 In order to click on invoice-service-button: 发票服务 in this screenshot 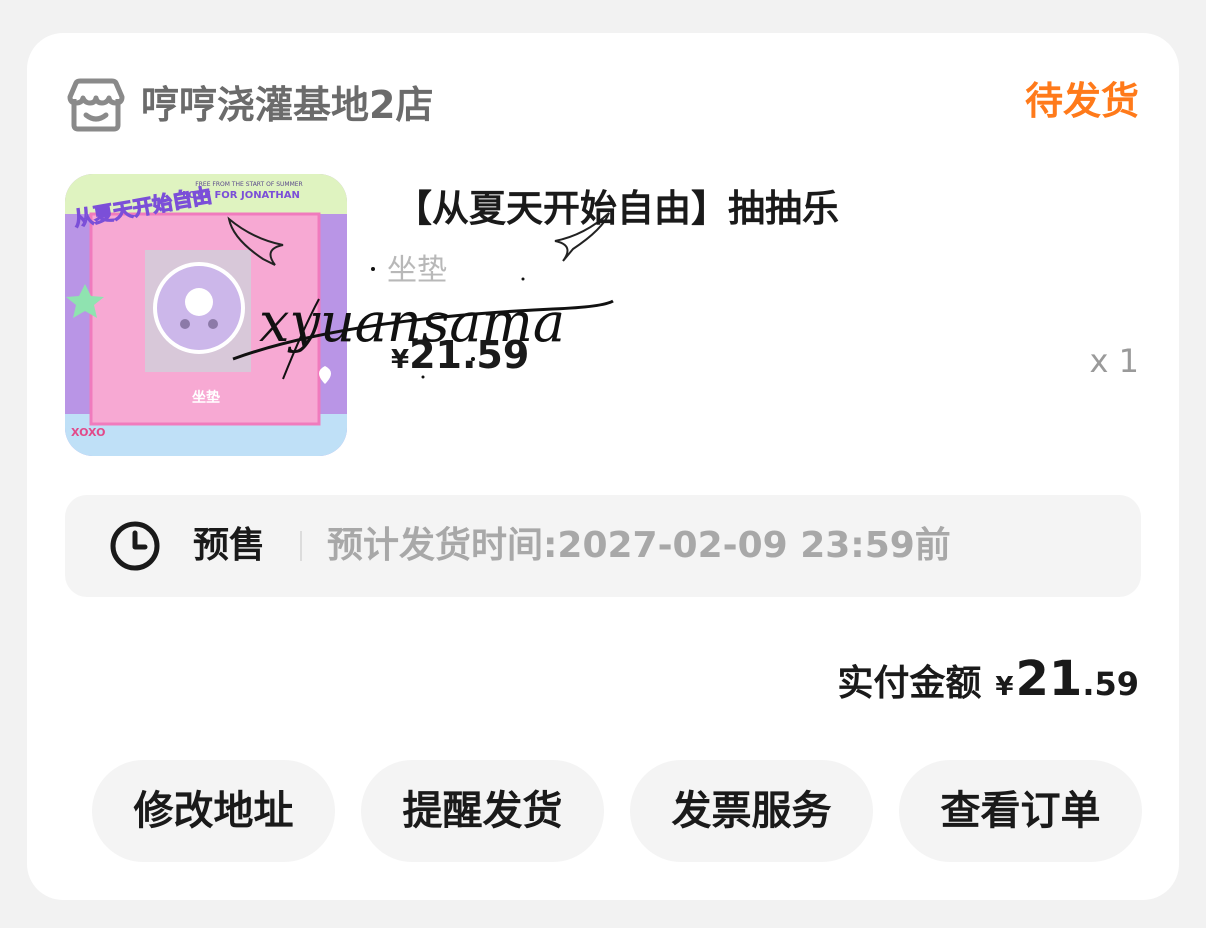, I will do `click(751, 811)`.